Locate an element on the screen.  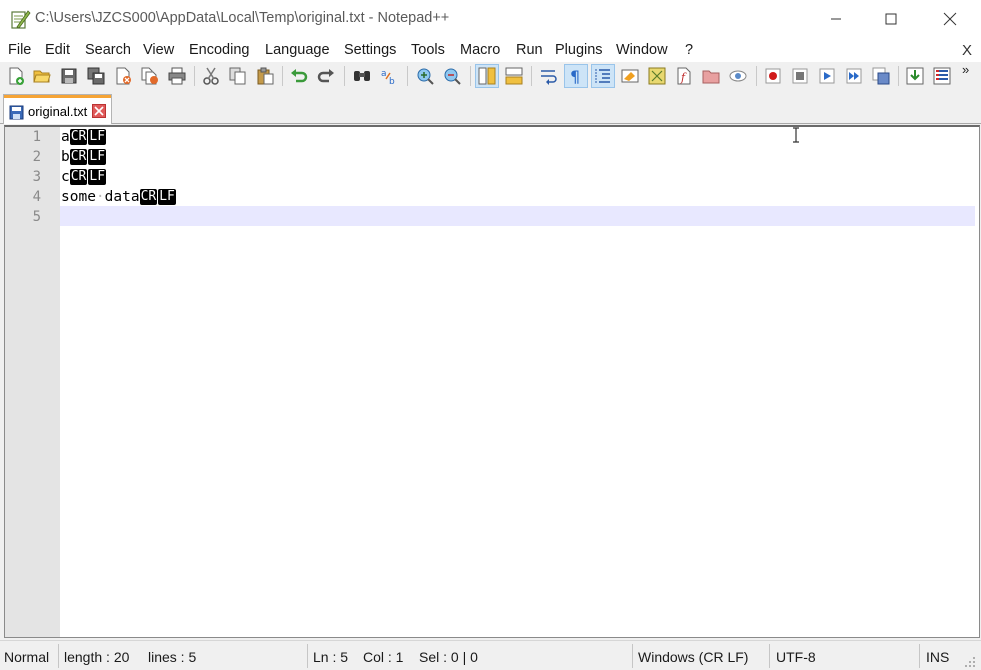
line-number: 3 is located at coordinates (36, 177).